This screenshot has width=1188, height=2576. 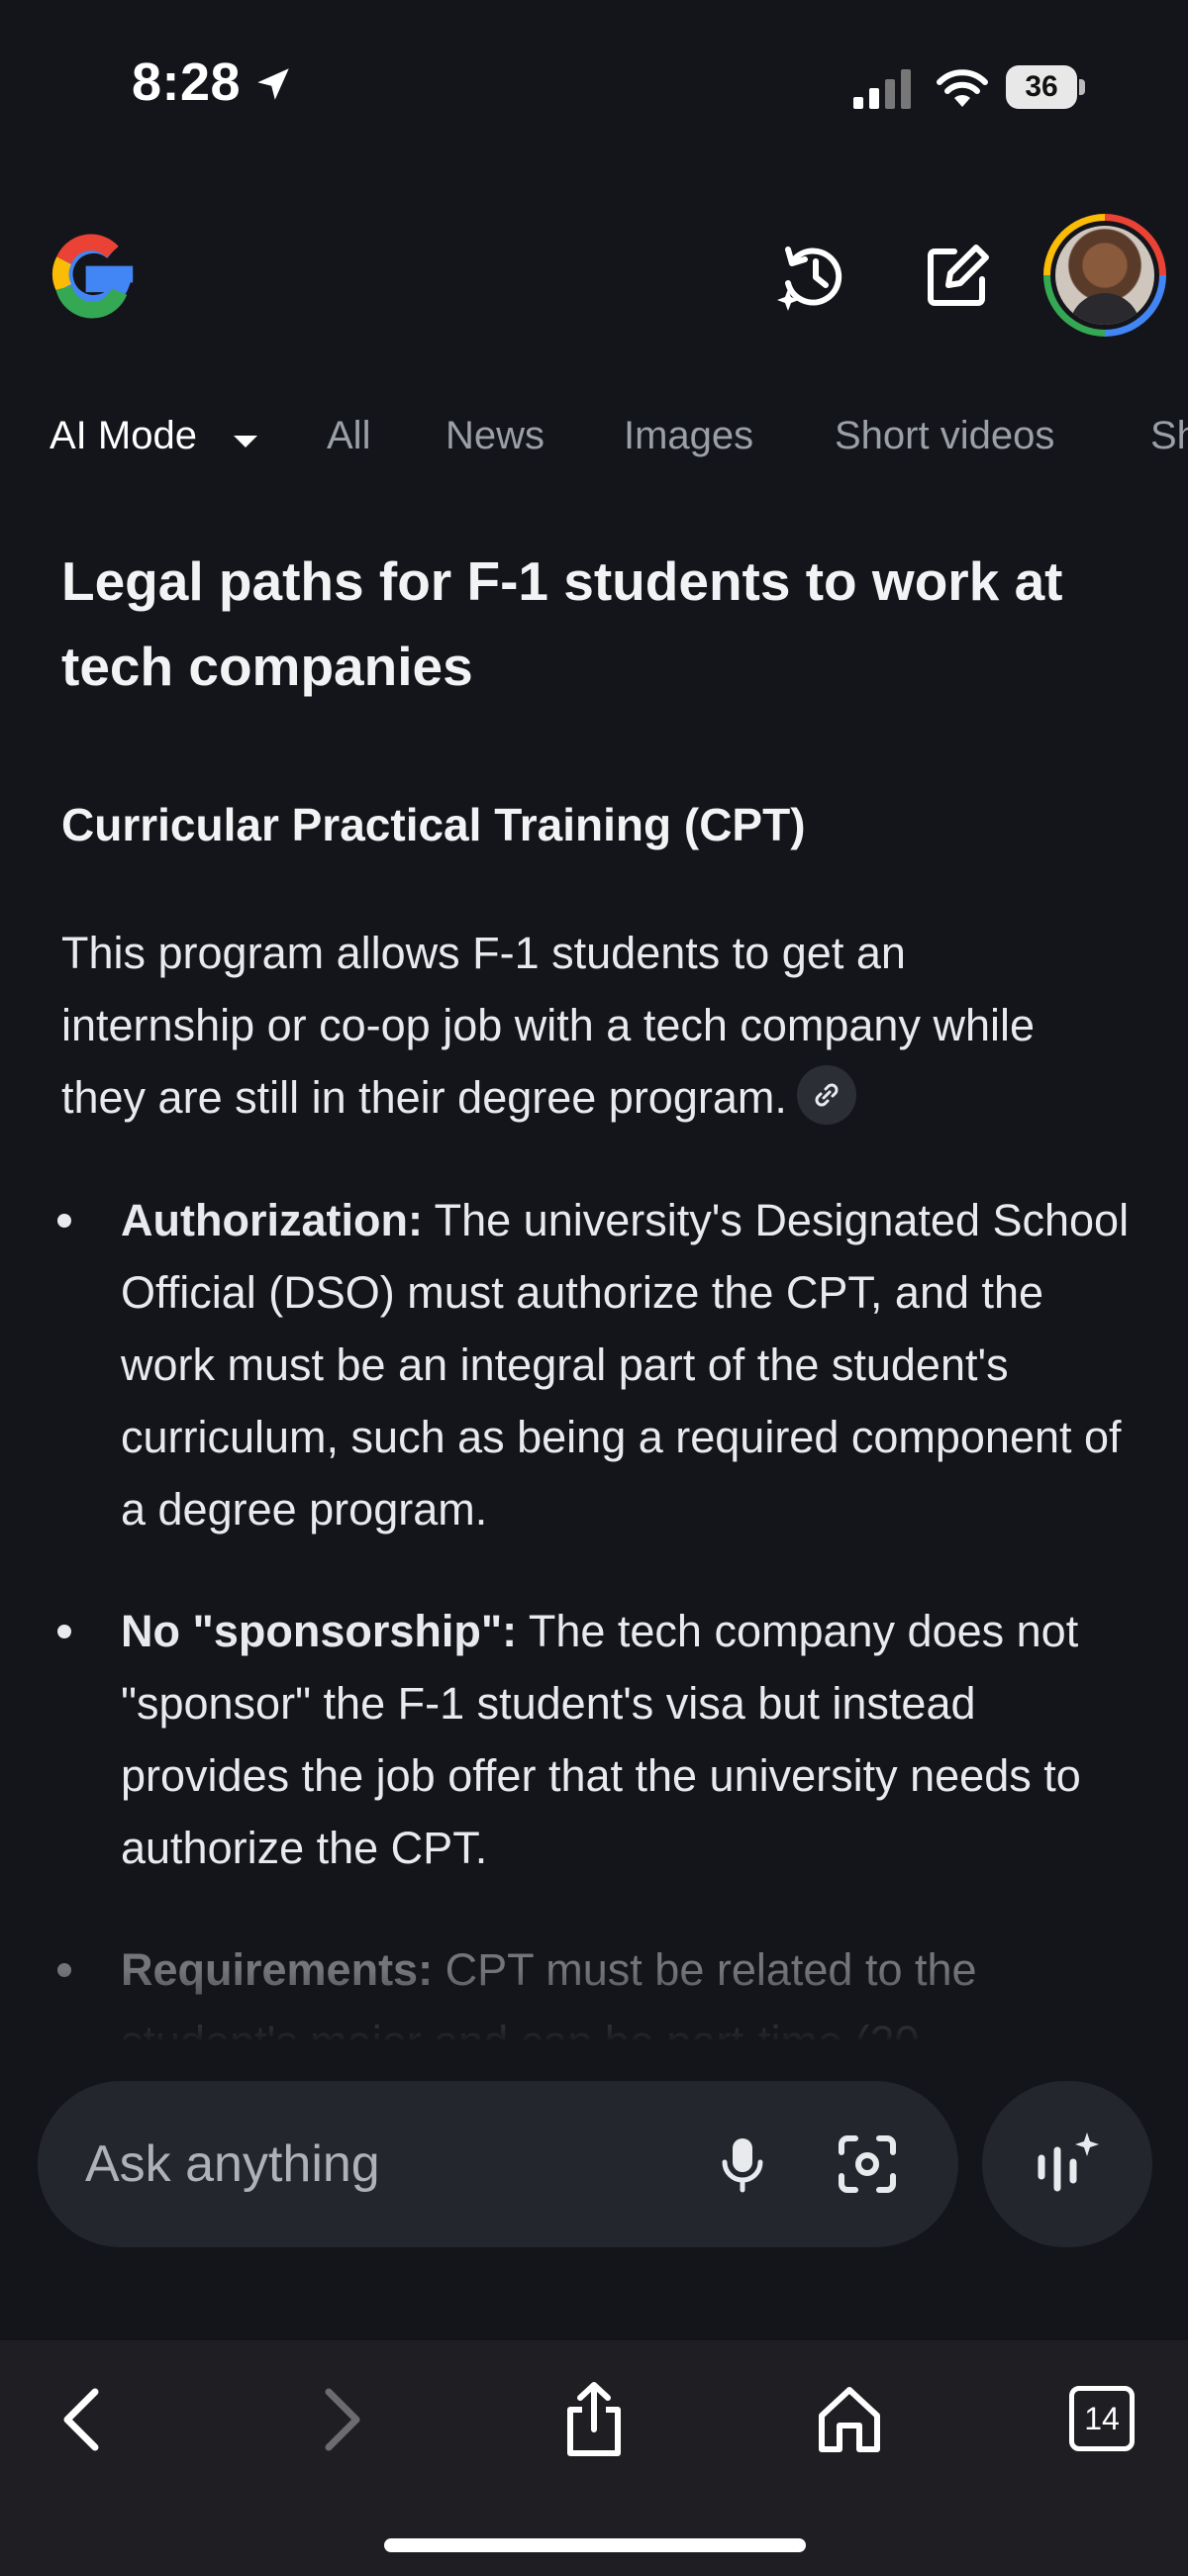 I want to click on battery-indicator: 36, so click(x=1046, y=87).